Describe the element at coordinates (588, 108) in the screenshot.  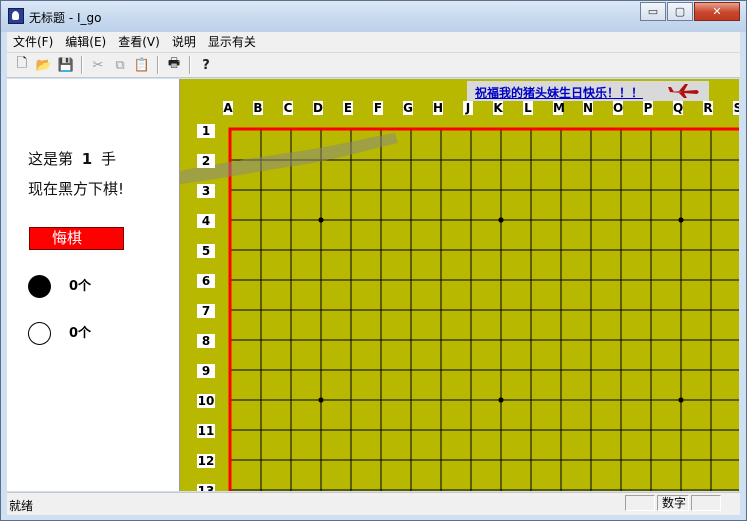
I see `column-label: N` at that location.